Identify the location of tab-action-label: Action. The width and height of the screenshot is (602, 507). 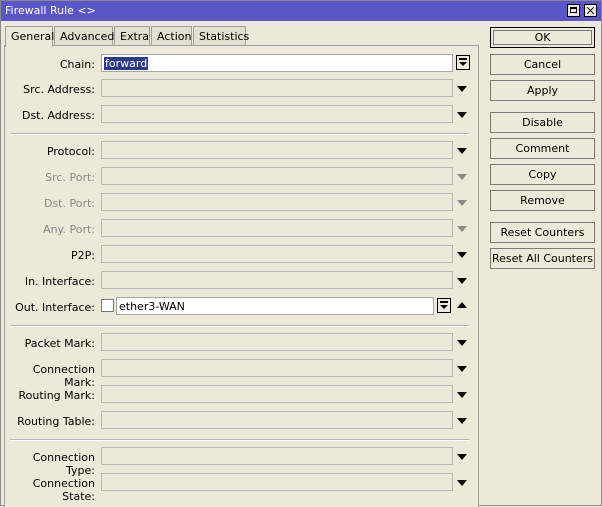
(174, 36).